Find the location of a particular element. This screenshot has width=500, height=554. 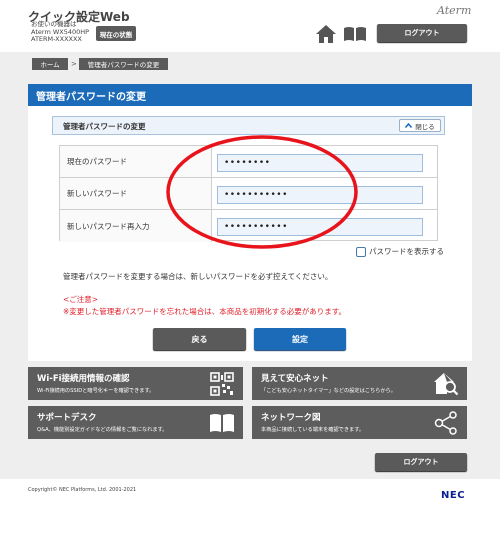

caution-text: ※変更した管理者パスワードを忘れた場合は、本商品を初期化する必要があります。 is located at coordinates (205, 311).